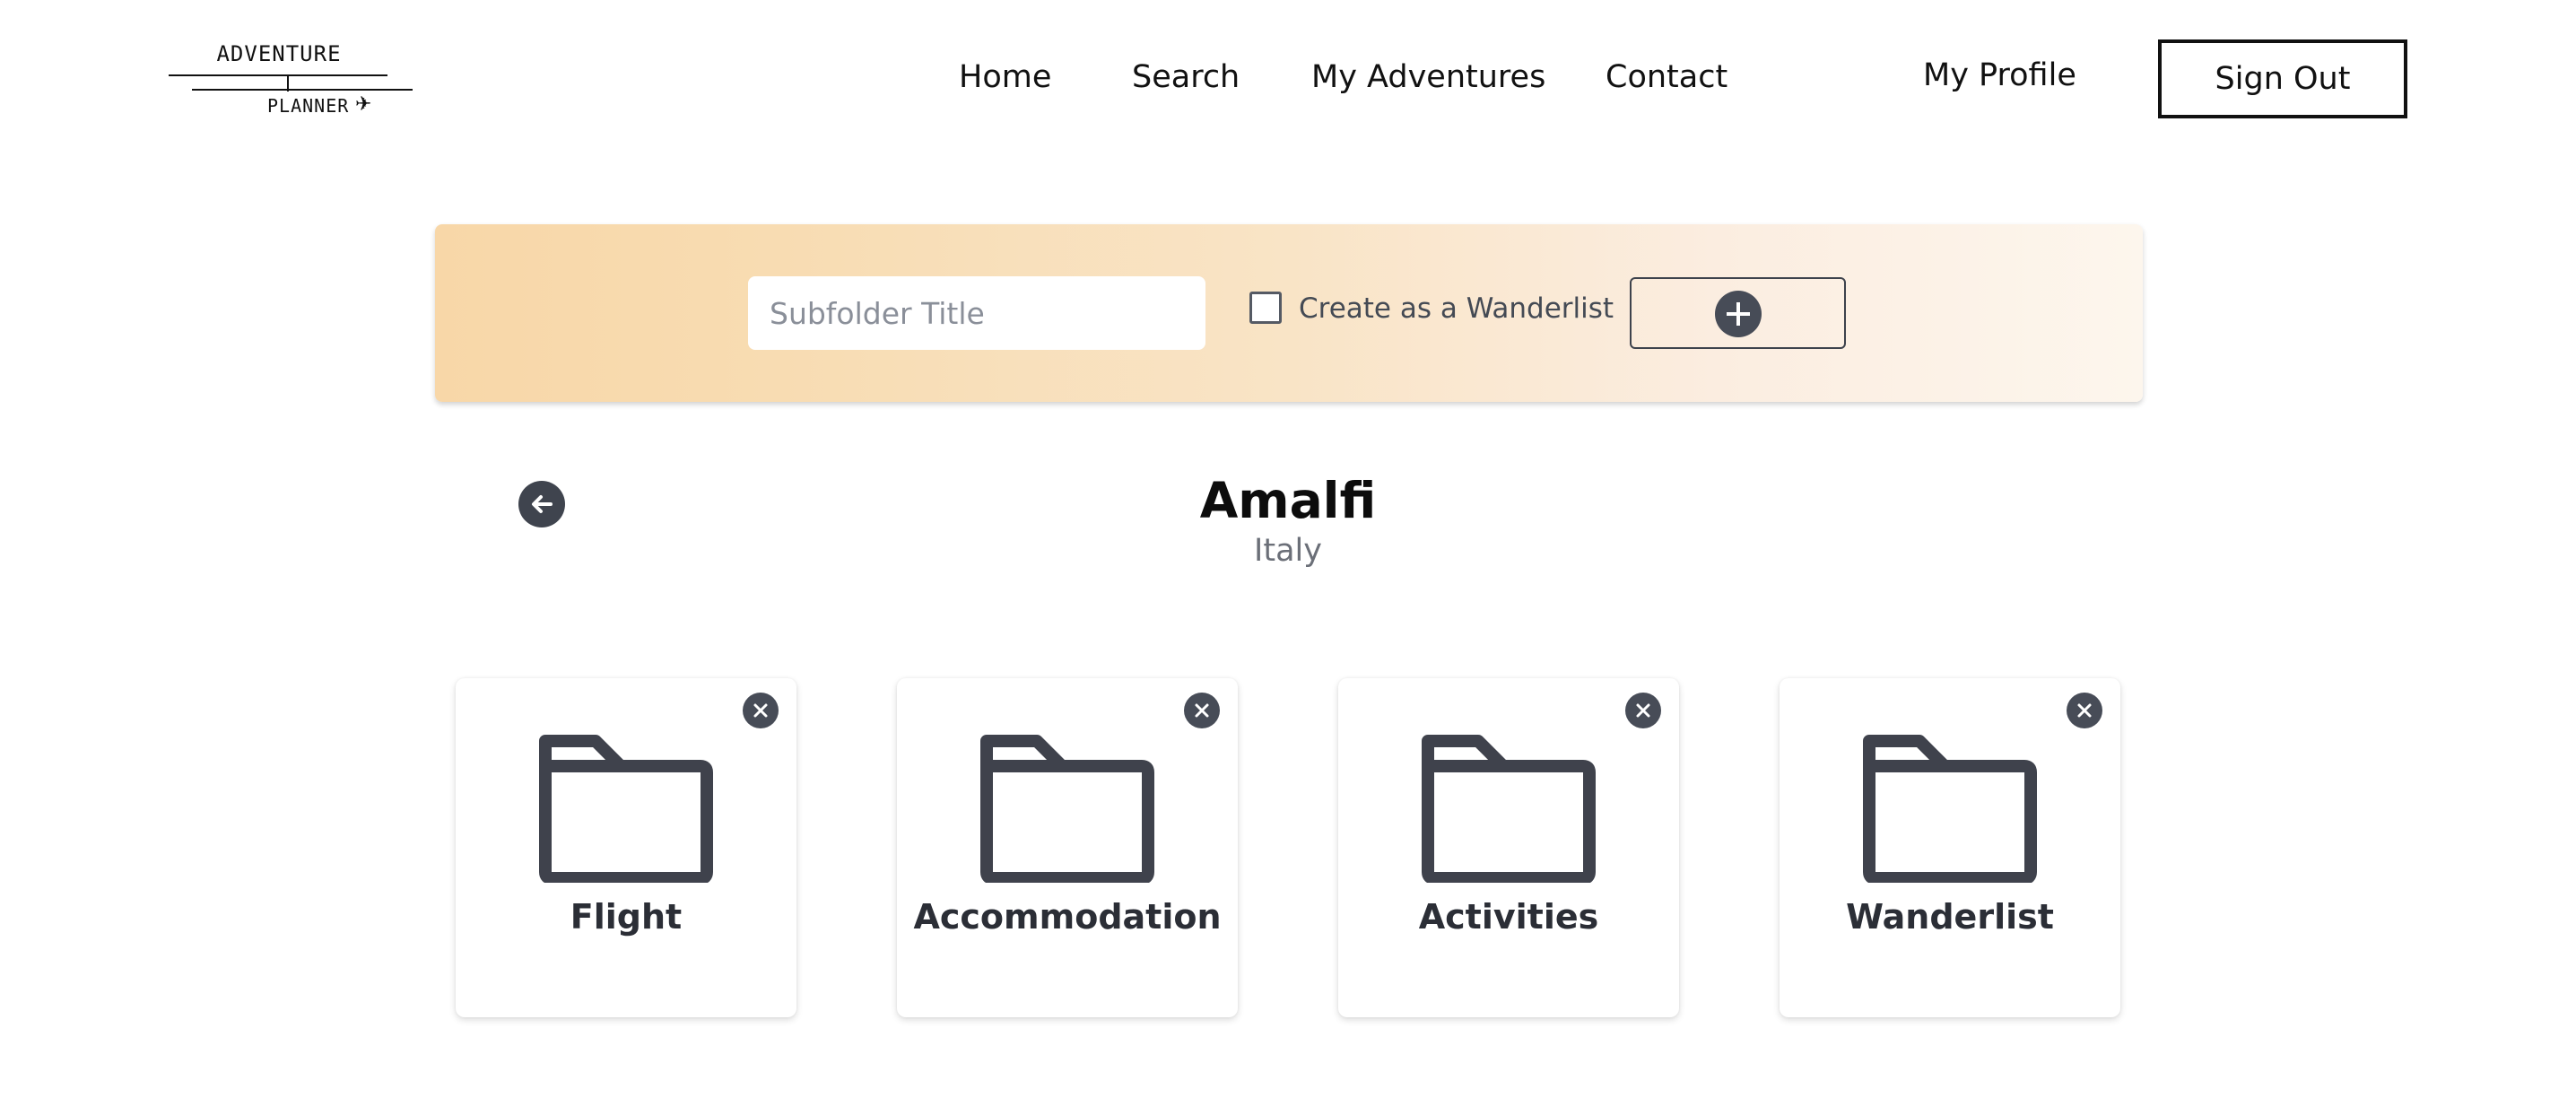 This screenshot has width=2576, height=1107. What do you see at coordinates (1288, 551) in the screenshot?
I see `page-subtitle: Italy` at bounding box center [1288, 551].